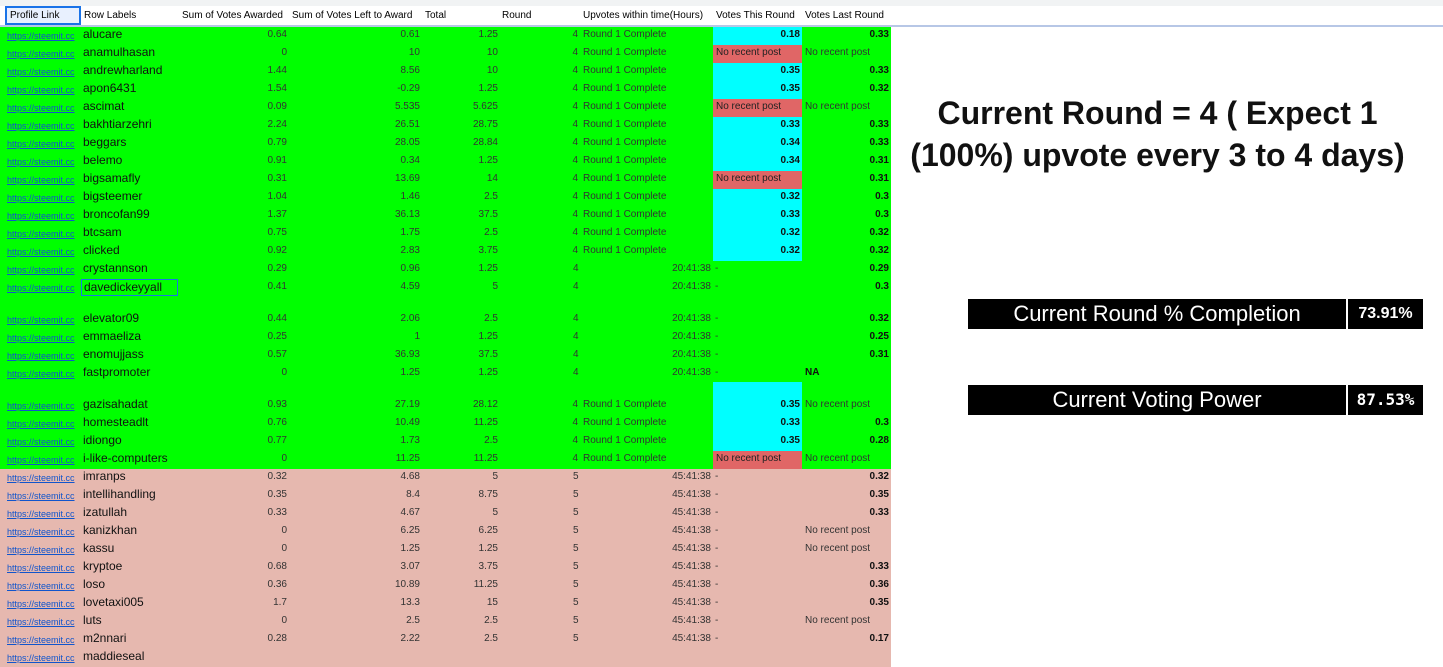 The width and height of the screenshot is (1443, 667). I want to click on votes-last-round-cell: 0.3, so click(882, 214).